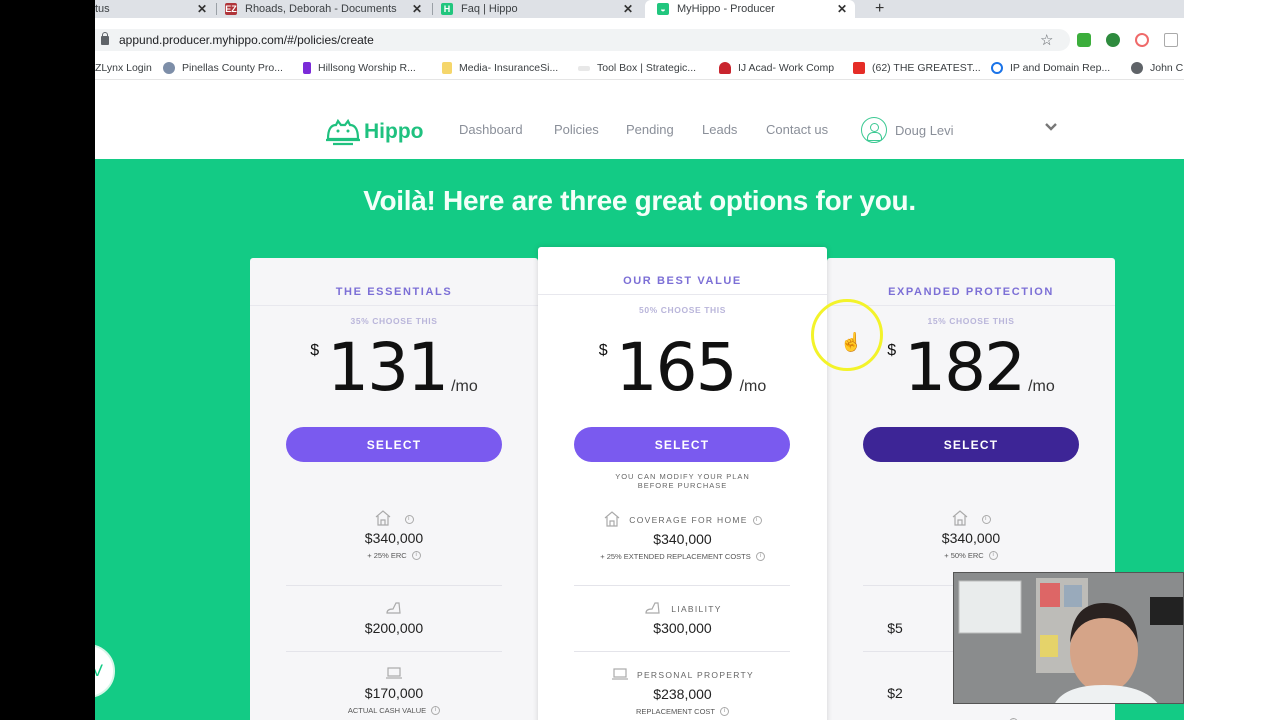  I want to click on bookmark-ij-acad: IJ Acad- Work Comp, so click(776, 68).